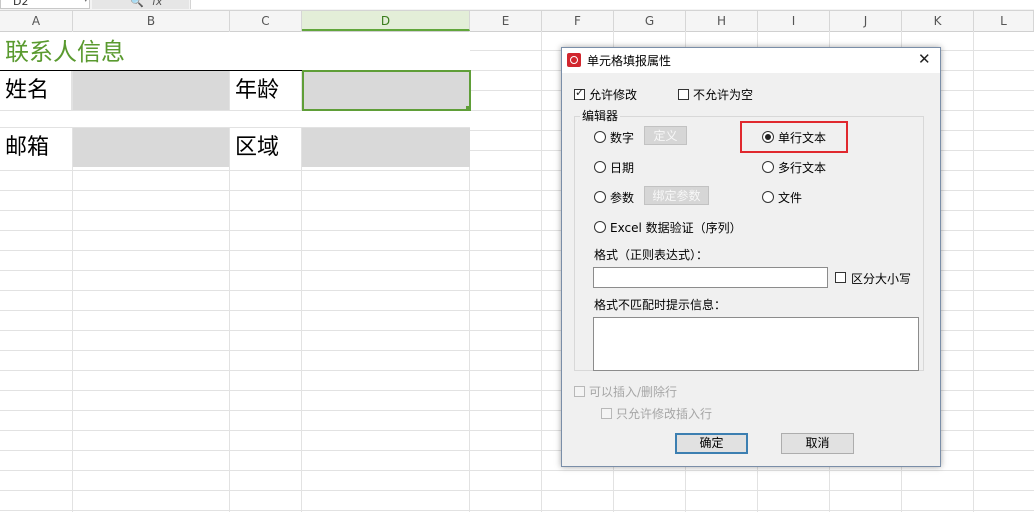 This screenshot has height=512, width=1034. What do you see at coordinates (622, 138) in the screenshot?
I see `editor-number-label: 数字` at bounding box center [622, 138].